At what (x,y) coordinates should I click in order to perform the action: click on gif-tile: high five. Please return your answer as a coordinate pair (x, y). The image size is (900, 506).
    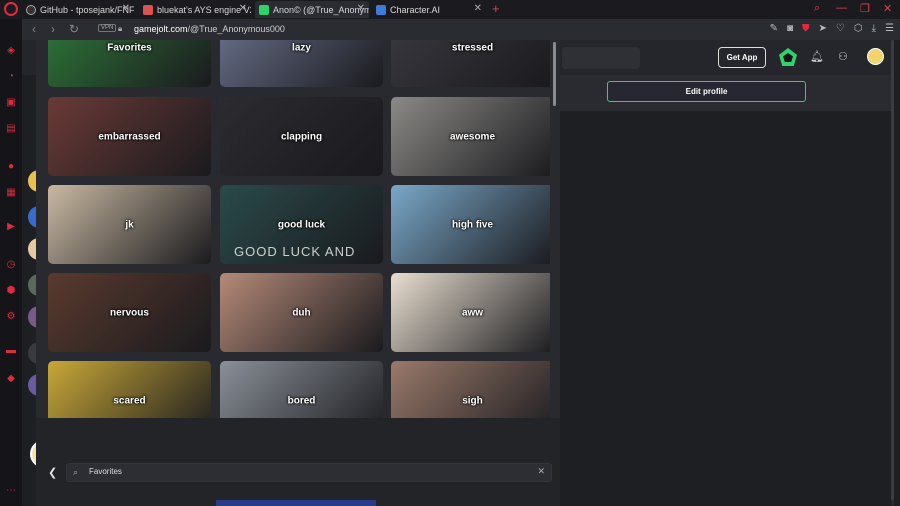
    Looking at the image, I should click on (470, 224).